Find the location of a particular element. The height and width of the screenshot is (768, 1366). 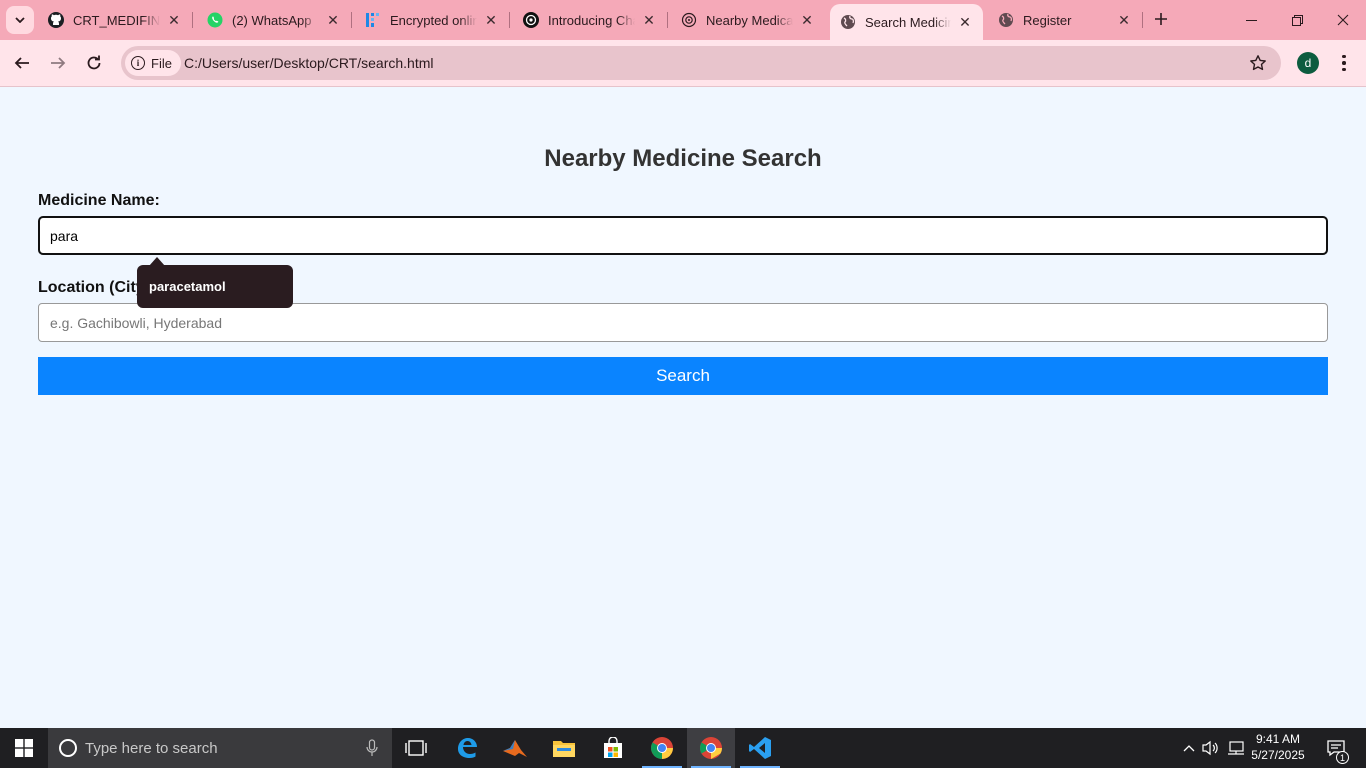

volume-button is located at coordinates (1211, 748).